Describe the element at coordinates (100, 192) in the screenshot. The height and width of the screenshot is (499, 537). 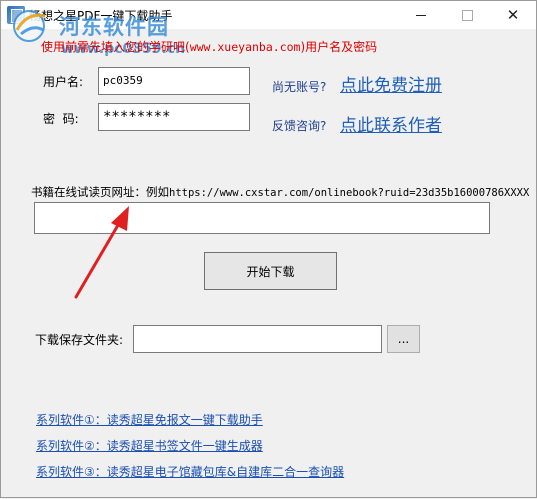
I see `book-url-label-prefix: 书籍在线试读页网址：例如` at that location.